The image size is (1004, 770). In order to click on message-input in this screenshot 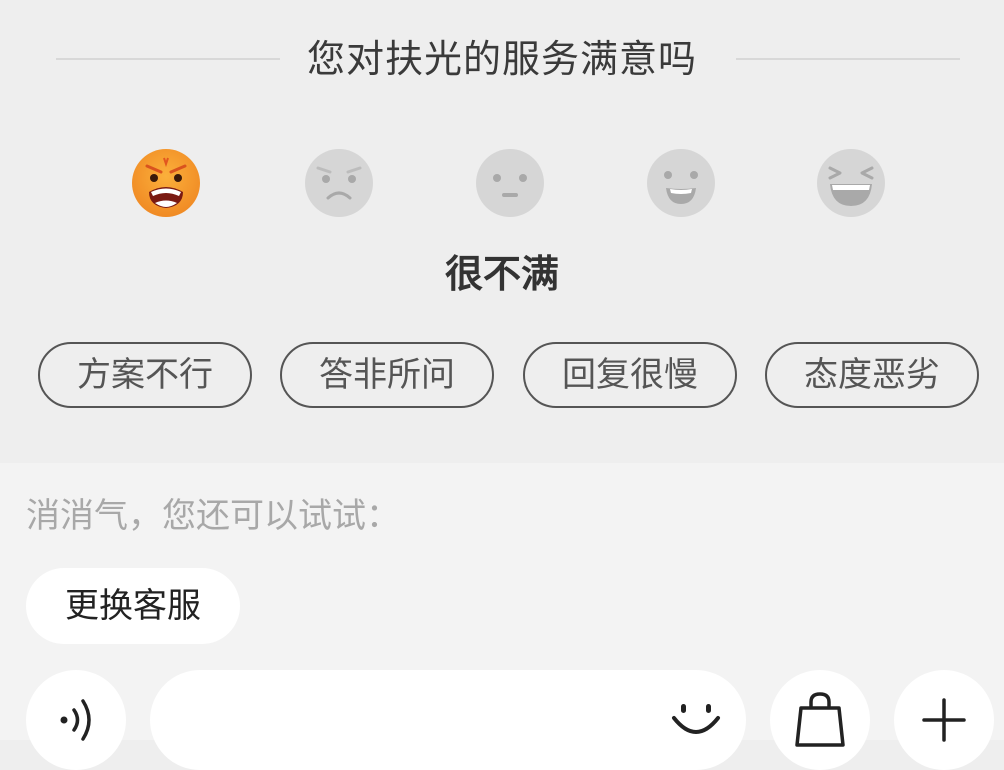, I will do `click(448, 720)`.